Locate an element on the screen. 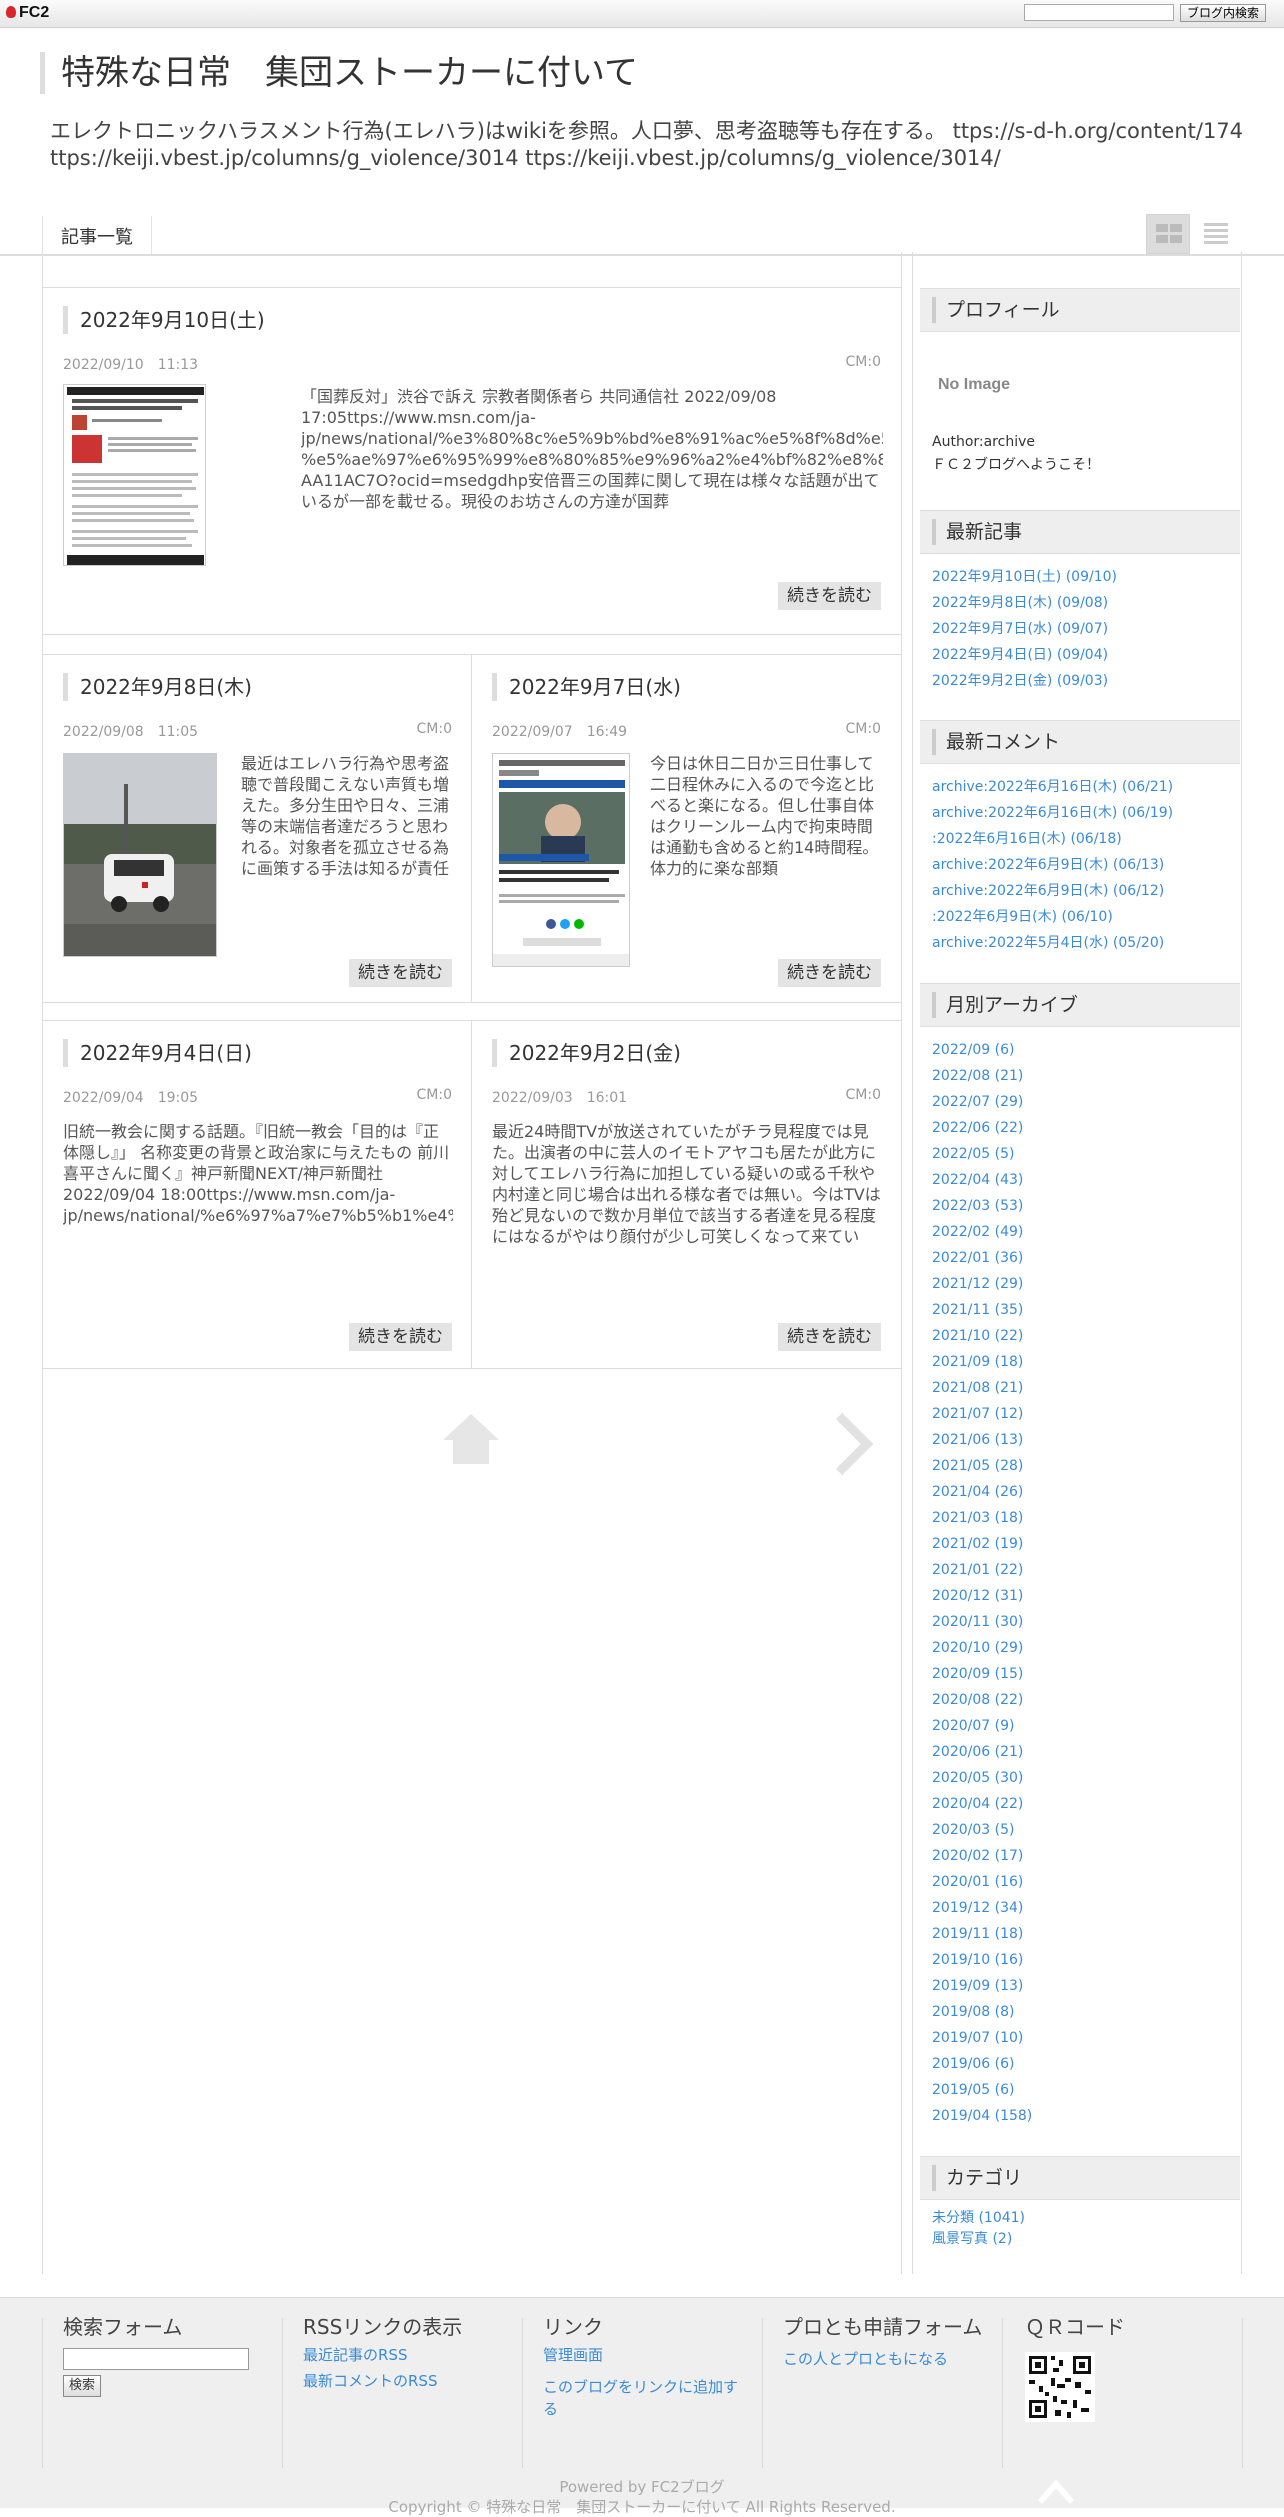 The width and height of the screenshot is (1284, 2517). archive-link: 2021/03 (18) is located at coordinates (1086, 1518).